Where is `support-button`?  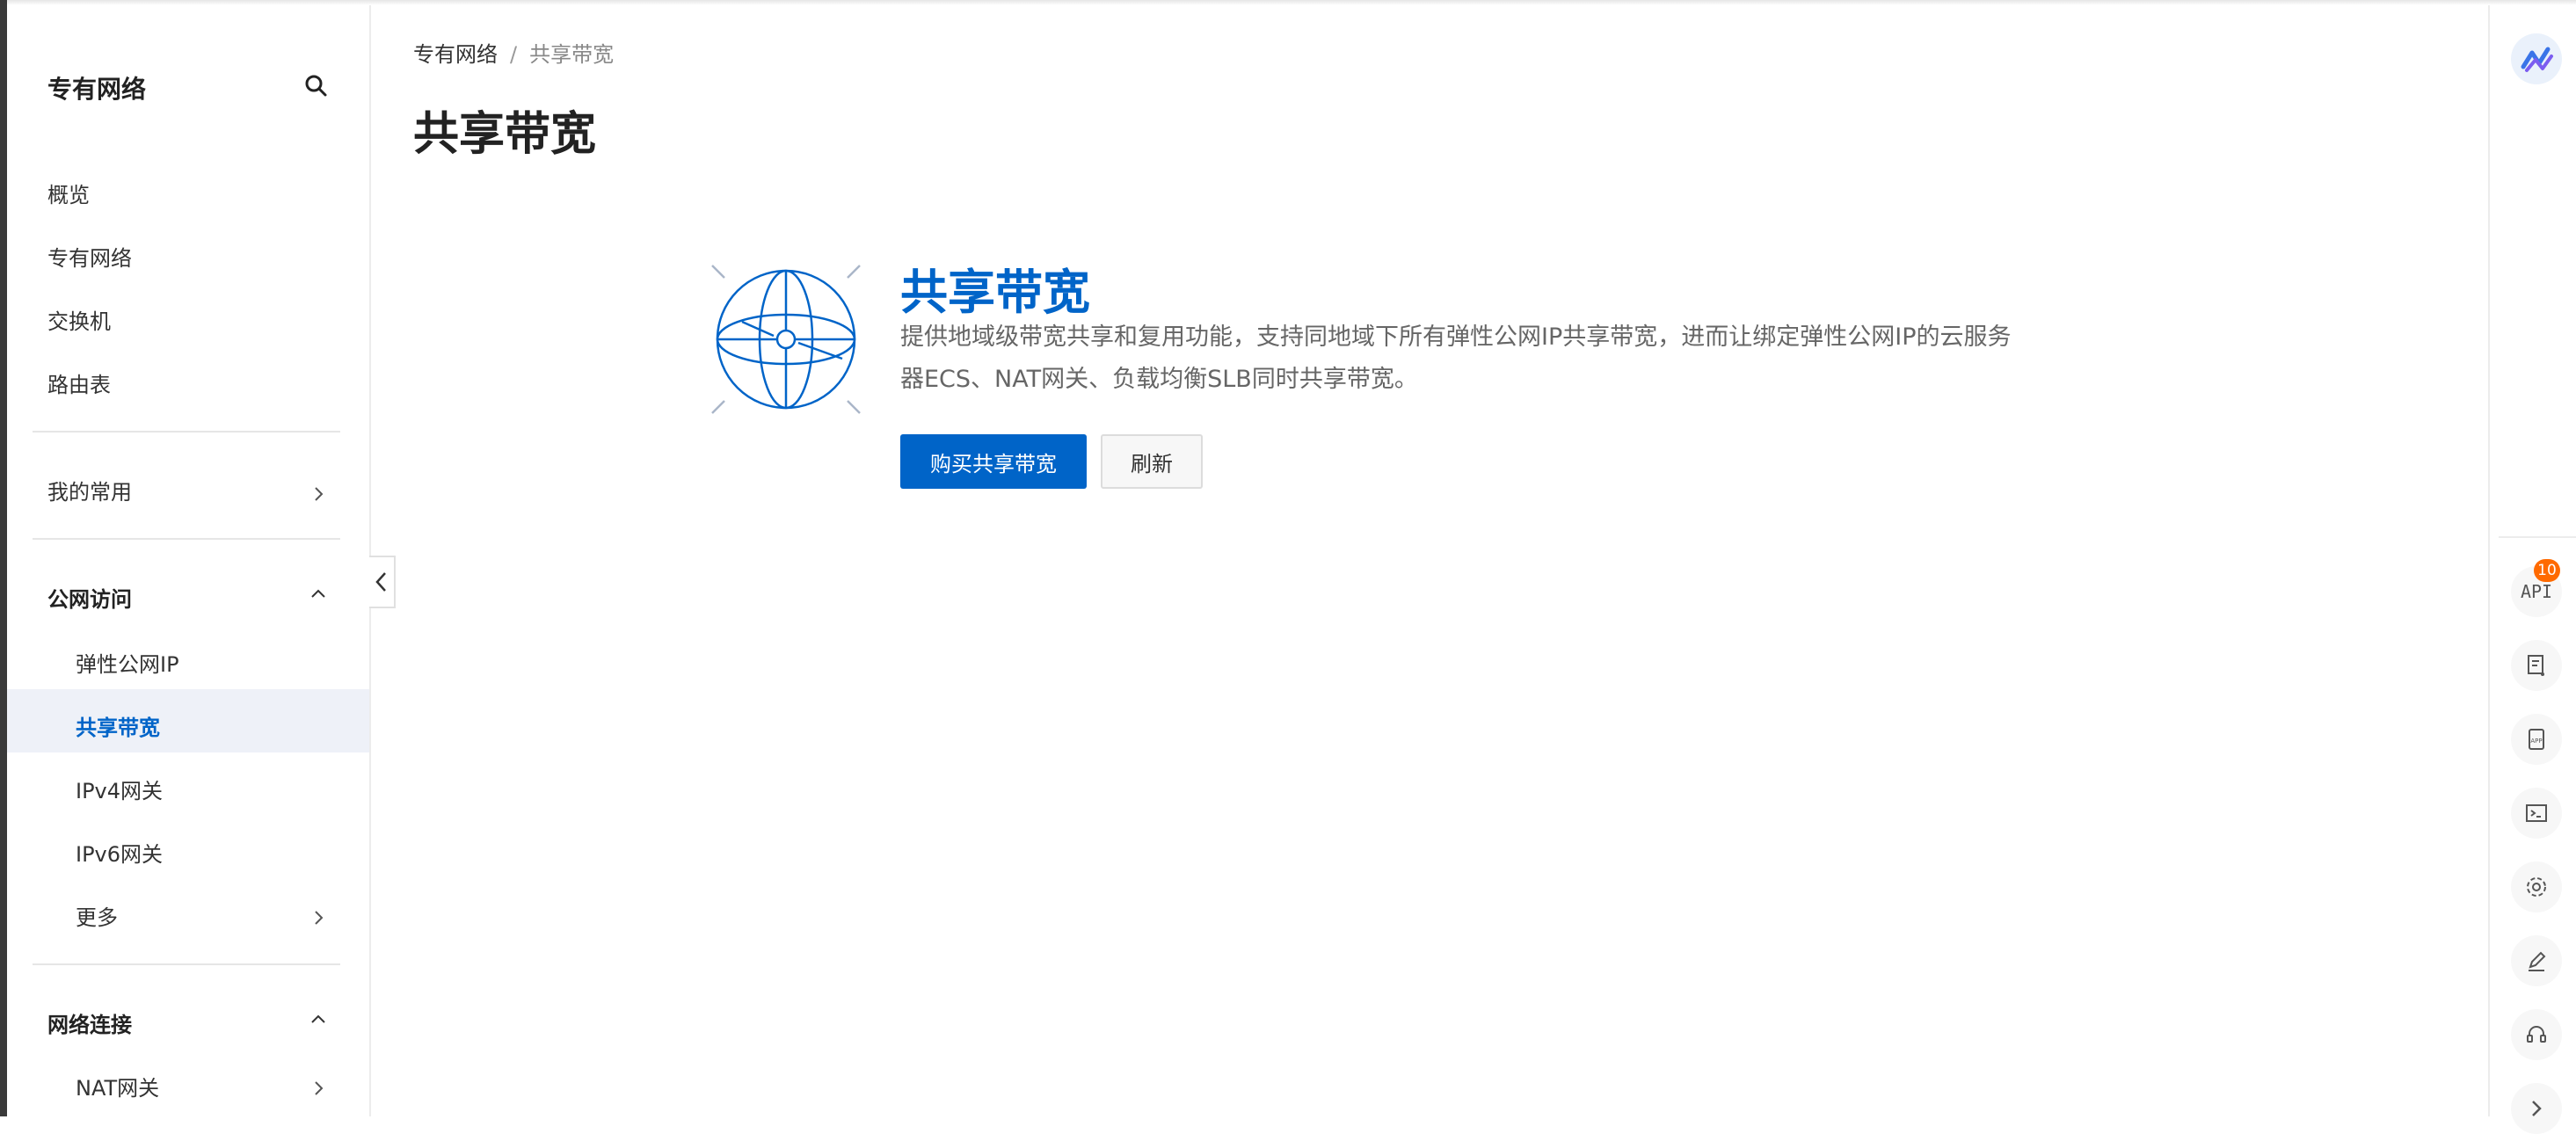
support-button is located at coordinates (2536, 1034).